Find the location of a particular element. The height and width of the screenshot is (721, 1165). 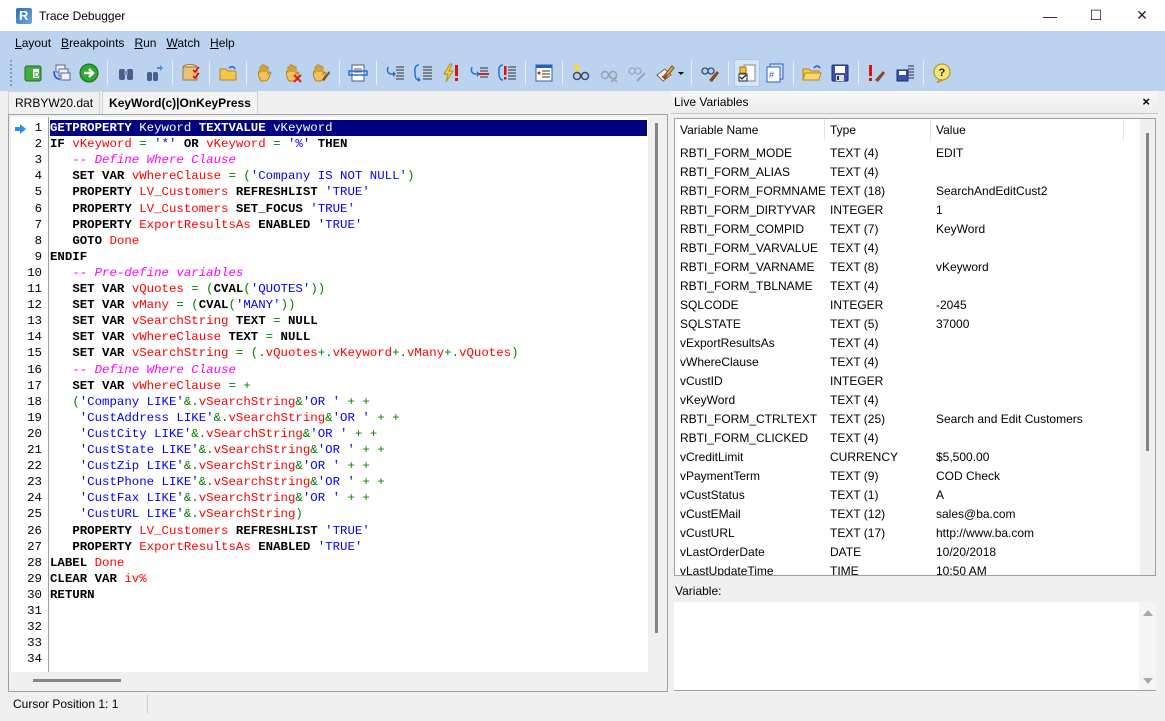

variables-vertical-scrollbar is located at coordinates (1147, 347).